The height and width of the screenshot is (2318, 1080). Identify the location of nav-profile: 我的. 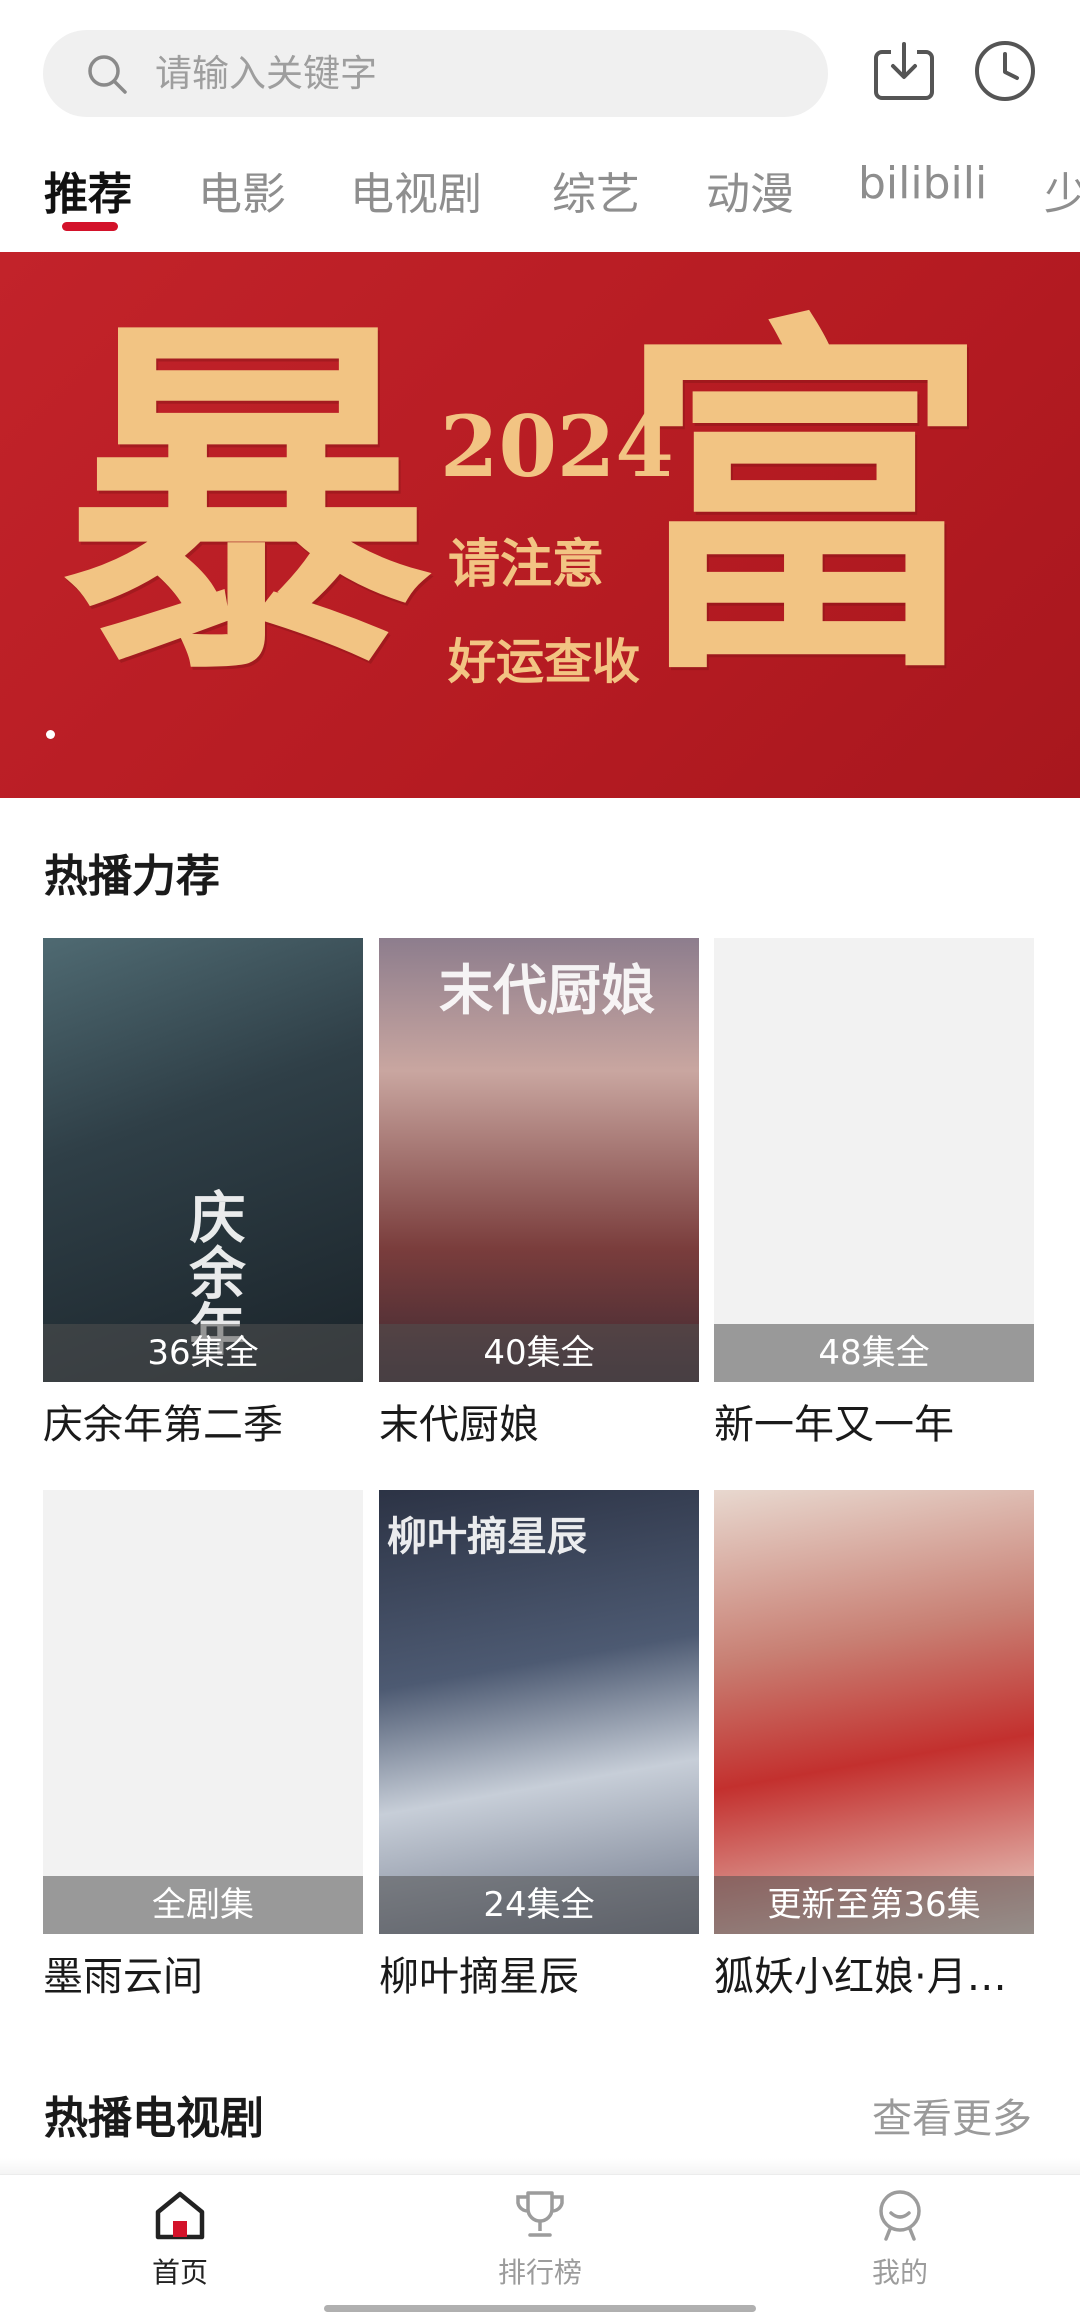
(900, 2239).